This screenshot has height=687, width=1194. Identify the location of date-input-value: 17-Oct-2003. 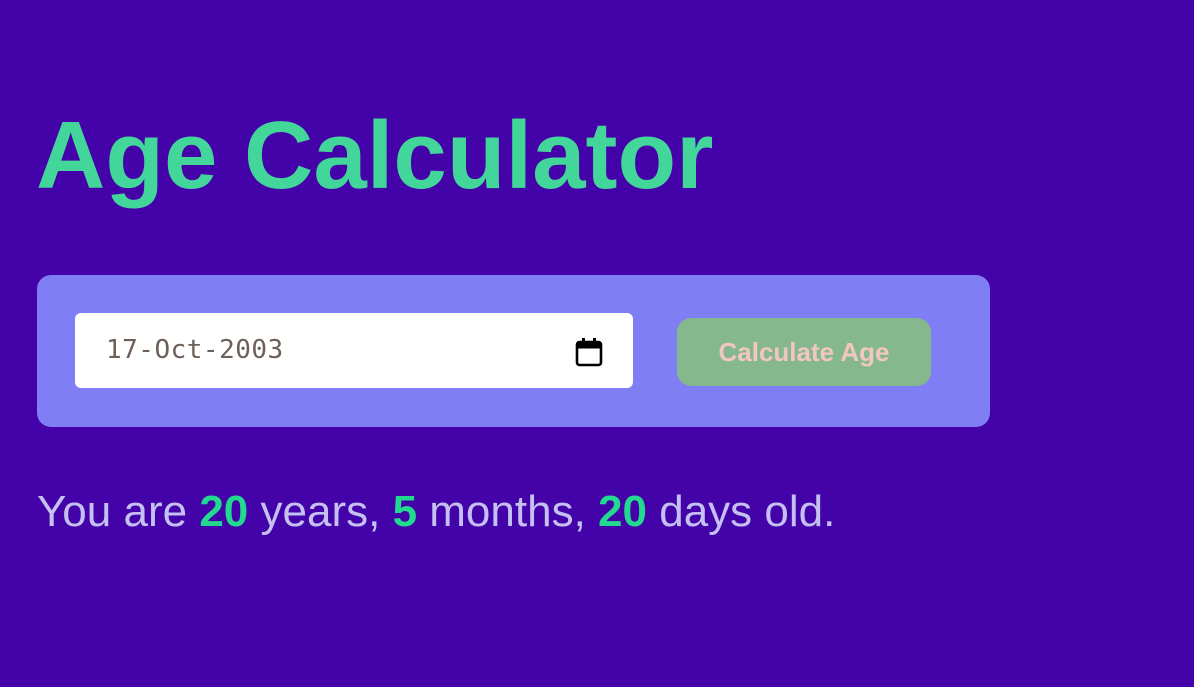
(195, 350).